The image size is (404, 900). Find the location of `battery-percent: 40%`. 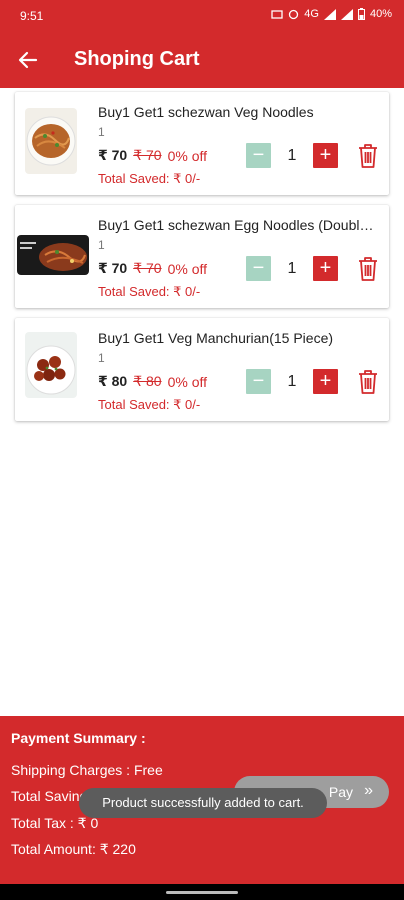

battery-percent: 40% is located at coordinates (380, 14).